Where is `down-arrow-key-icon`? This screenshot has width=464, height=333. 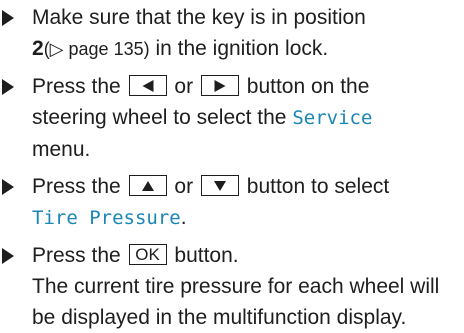
down-arrow-key-icon is located at coordinates (219, 186).